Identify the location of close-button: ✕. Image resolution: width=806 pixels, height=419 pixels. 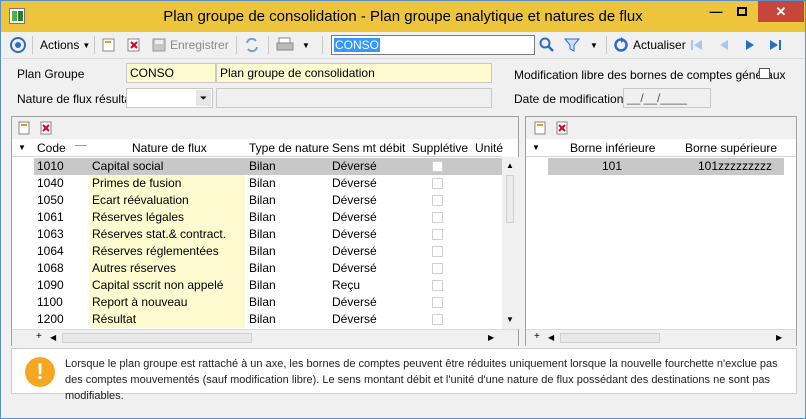
(781, 11).